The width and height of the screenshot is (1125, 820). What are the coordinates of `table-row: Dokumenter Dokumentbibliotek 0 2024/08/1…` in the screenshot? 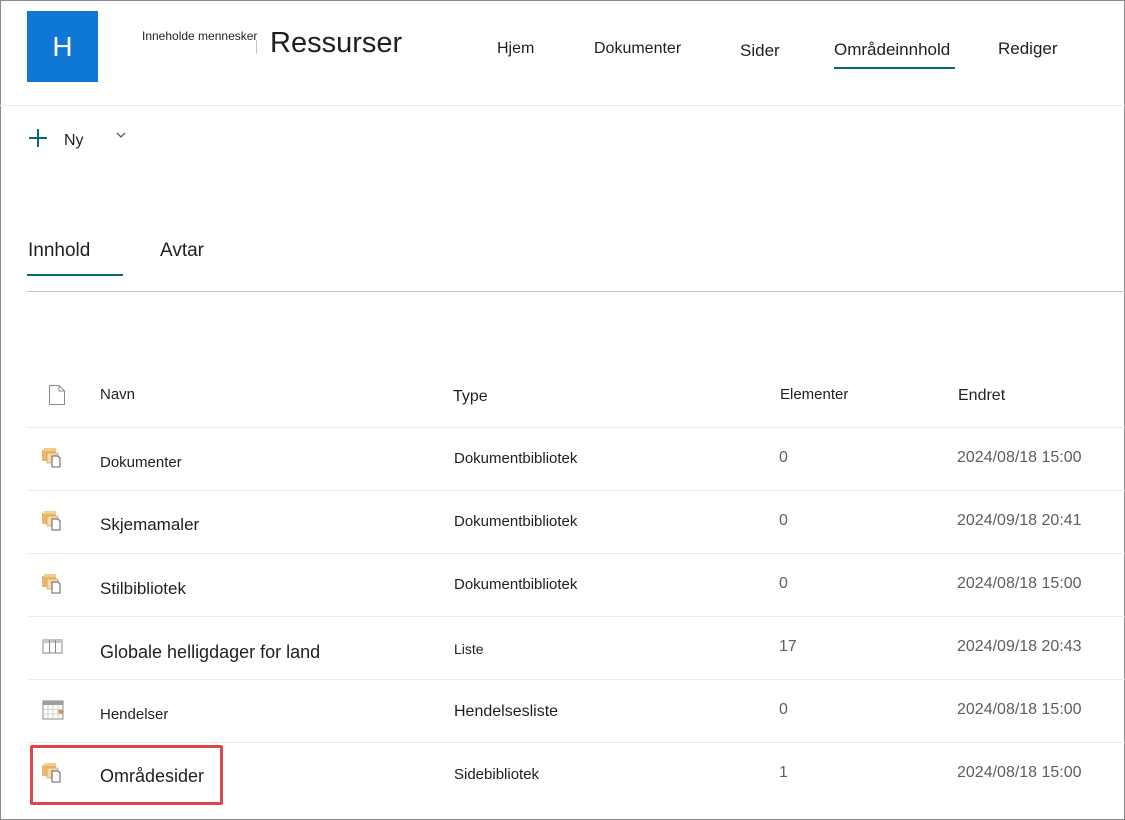 It's located at (576, 458).